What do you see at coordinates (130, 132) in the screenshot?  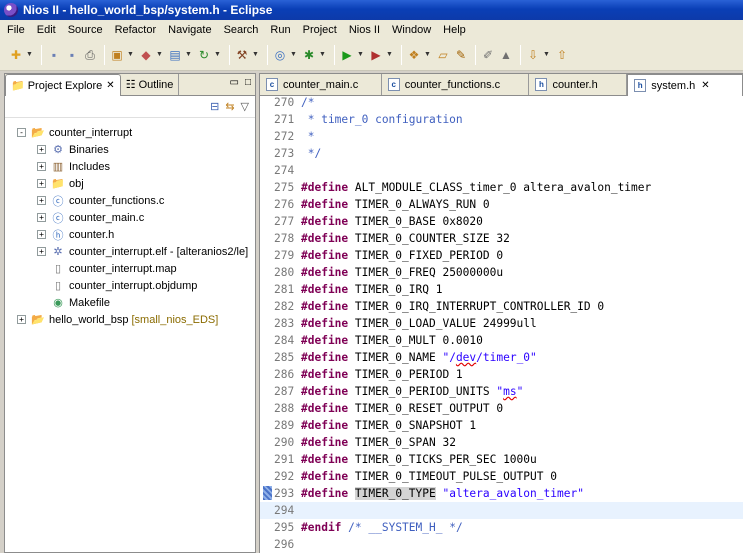 I see `tree-item: - 📂 counter_interrupt` at bounding box center [130, 132].